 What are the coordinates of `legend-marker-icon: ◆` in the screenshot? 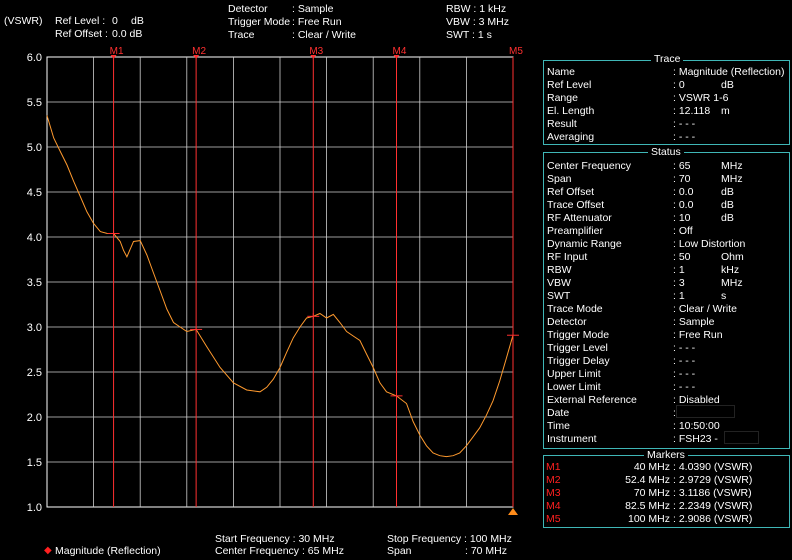 It's located at (48, 550).